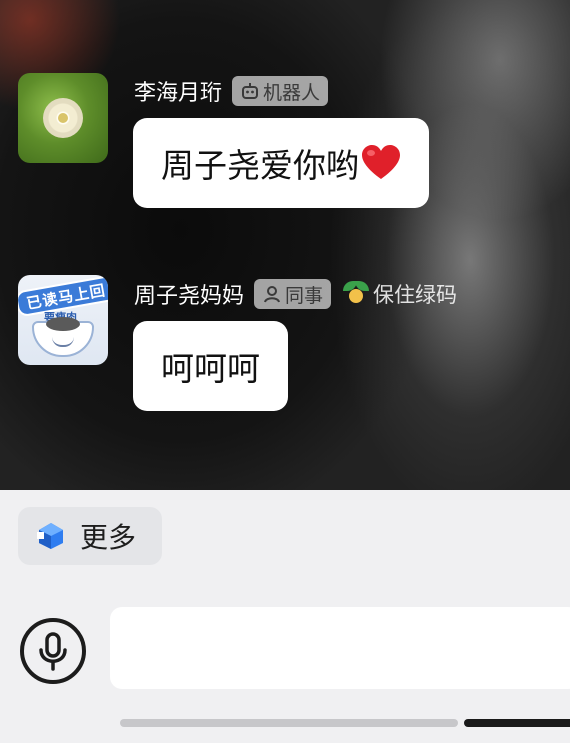  I want to click on message-input, so click(340, 648).